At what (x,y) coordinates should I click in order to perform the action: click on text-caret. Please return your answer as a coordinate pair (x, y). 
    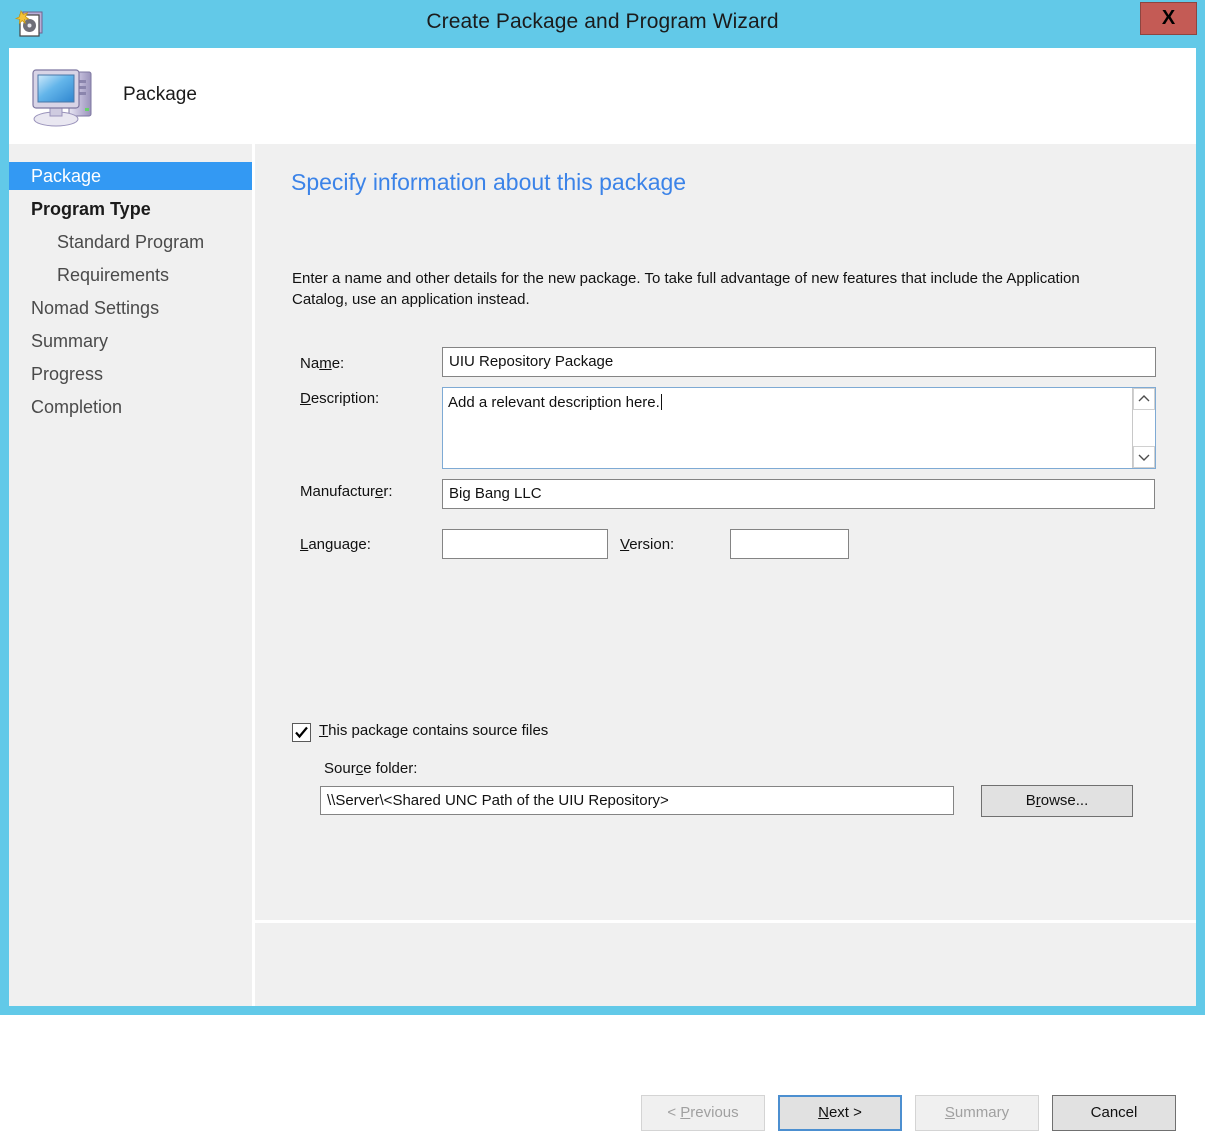
    Looking at the image, I should click on (661, 402).